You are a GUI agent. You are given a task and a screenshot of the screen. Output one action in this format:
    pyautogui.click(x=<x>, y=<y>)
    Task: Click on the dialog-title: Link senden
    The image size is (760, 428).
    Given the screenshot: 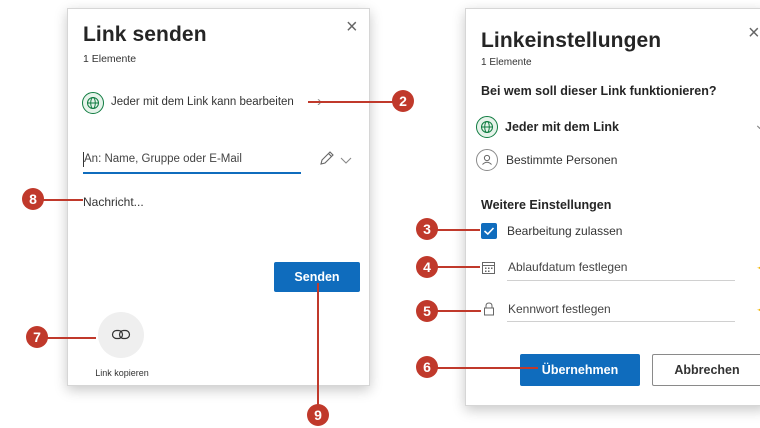 What is the action you would take?
    pyautogui.click(x=145, y=34)
    